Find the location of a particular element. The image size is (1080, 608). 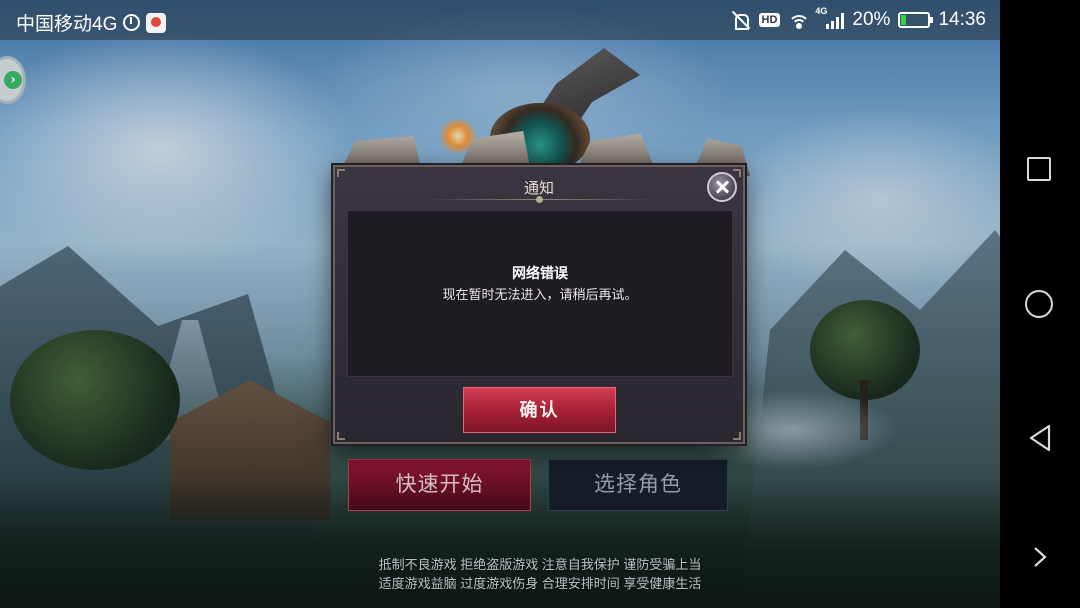

chevron-right-icon is located at coordinates (1040, 557).